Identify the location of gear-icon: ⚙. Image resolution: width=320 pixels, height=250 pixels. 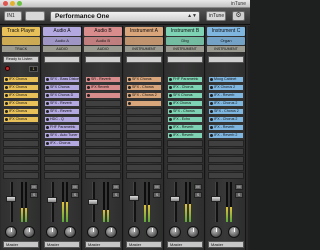
(238, 16).